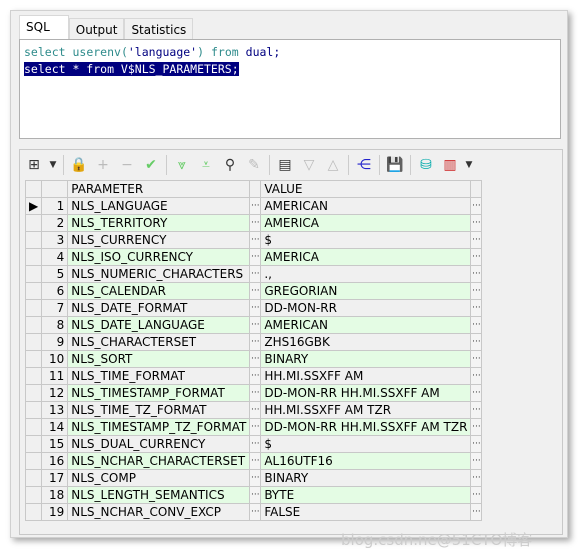 Image resolution: width=578 pixels, height=550 pixels. What do you see at coordinates (159, 444) in the screenshot?
I see `cell-parameter: NLS_DUAL_CURRENCY` at bounding box center [159, 444].